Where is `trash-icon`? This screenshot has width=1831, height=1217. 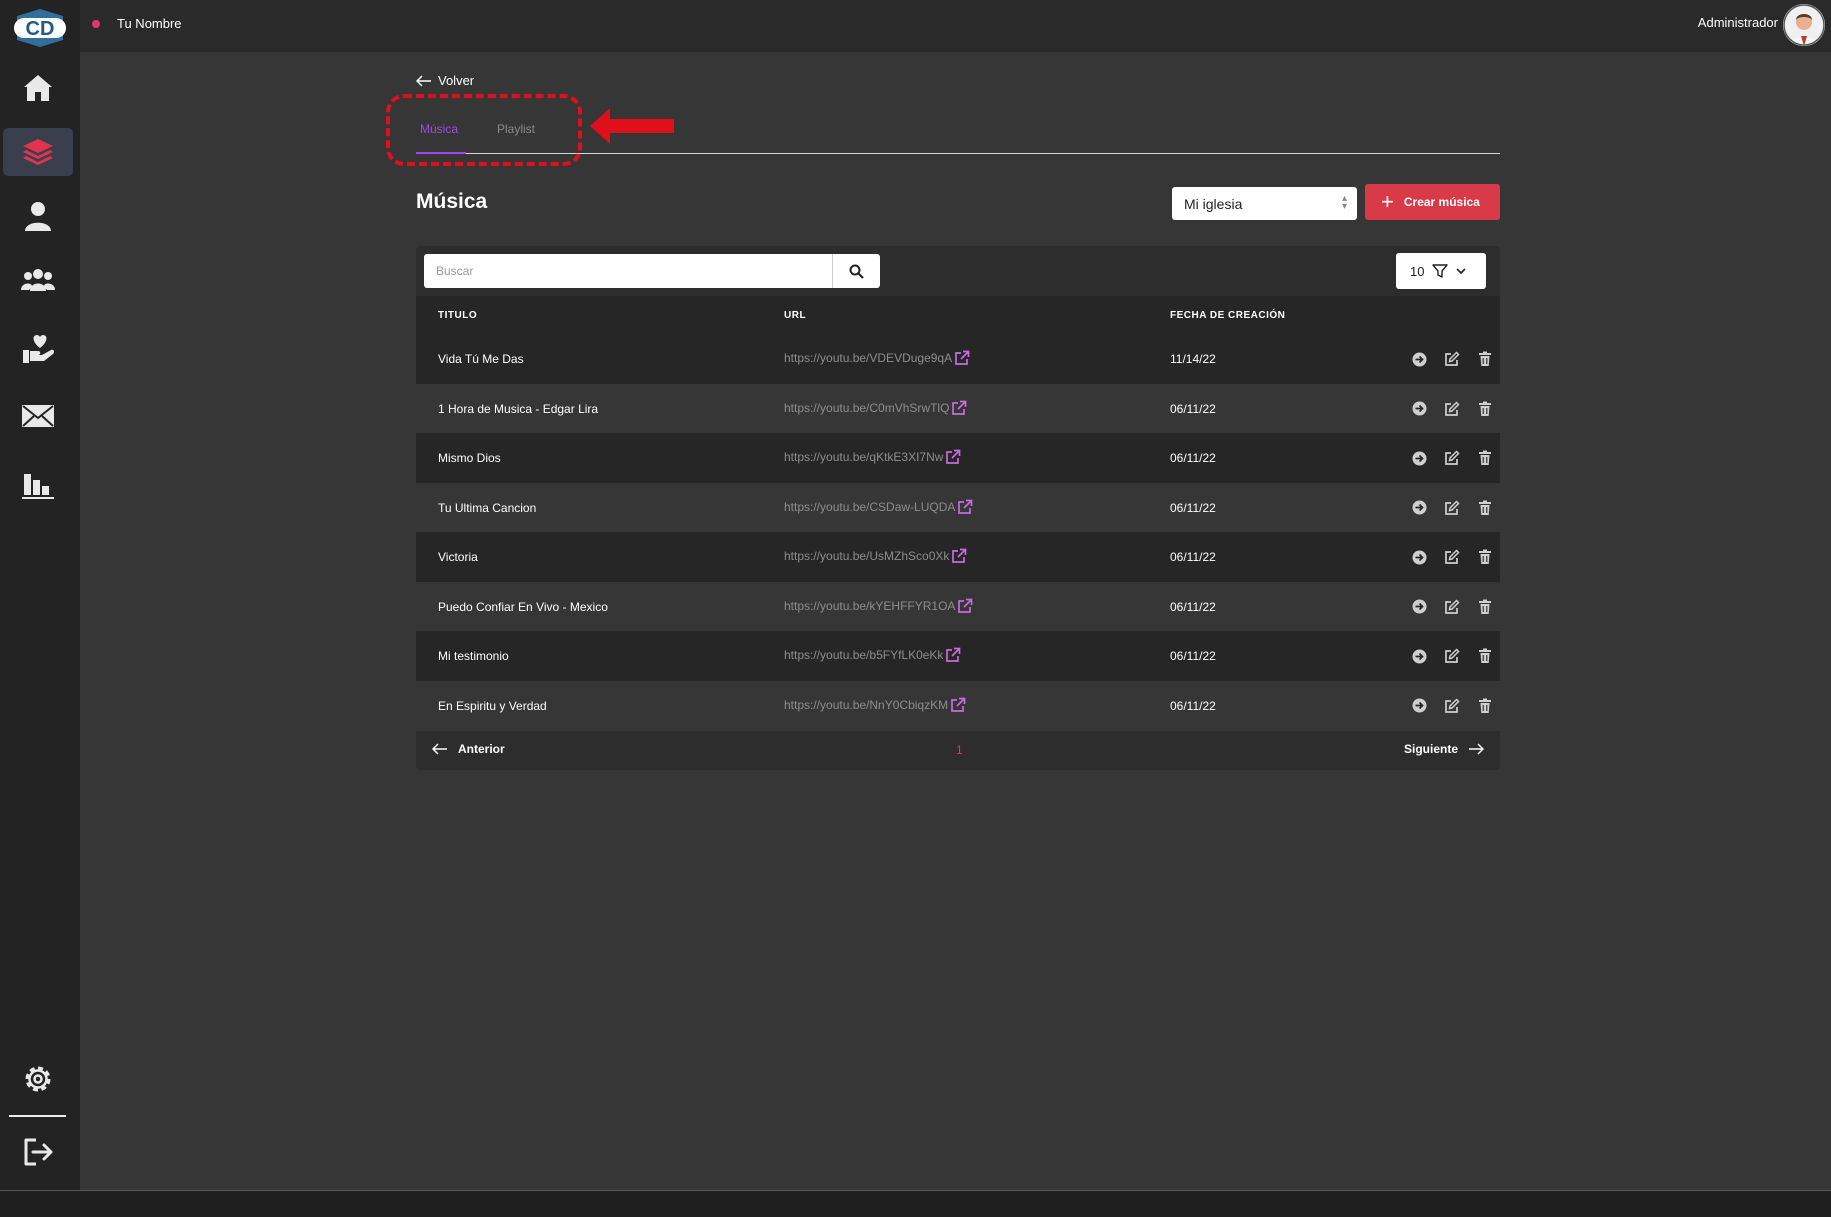 trash-icon is located at coordinates (1485, 655).